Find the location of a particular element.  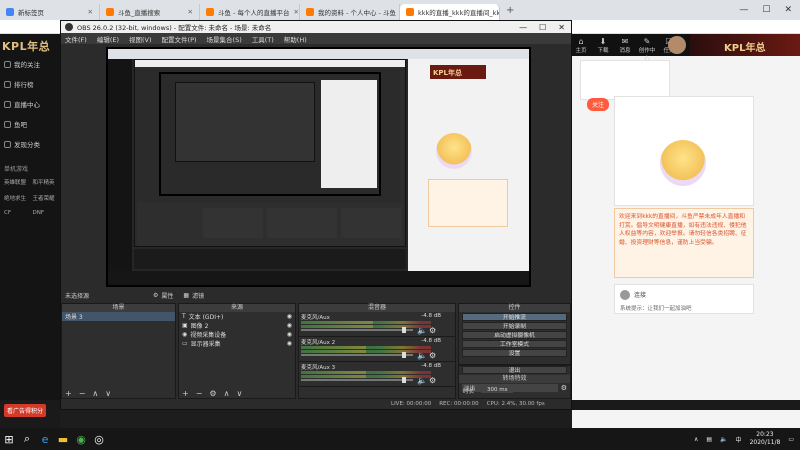

game-link: CF is located at coordinates (17, 213).